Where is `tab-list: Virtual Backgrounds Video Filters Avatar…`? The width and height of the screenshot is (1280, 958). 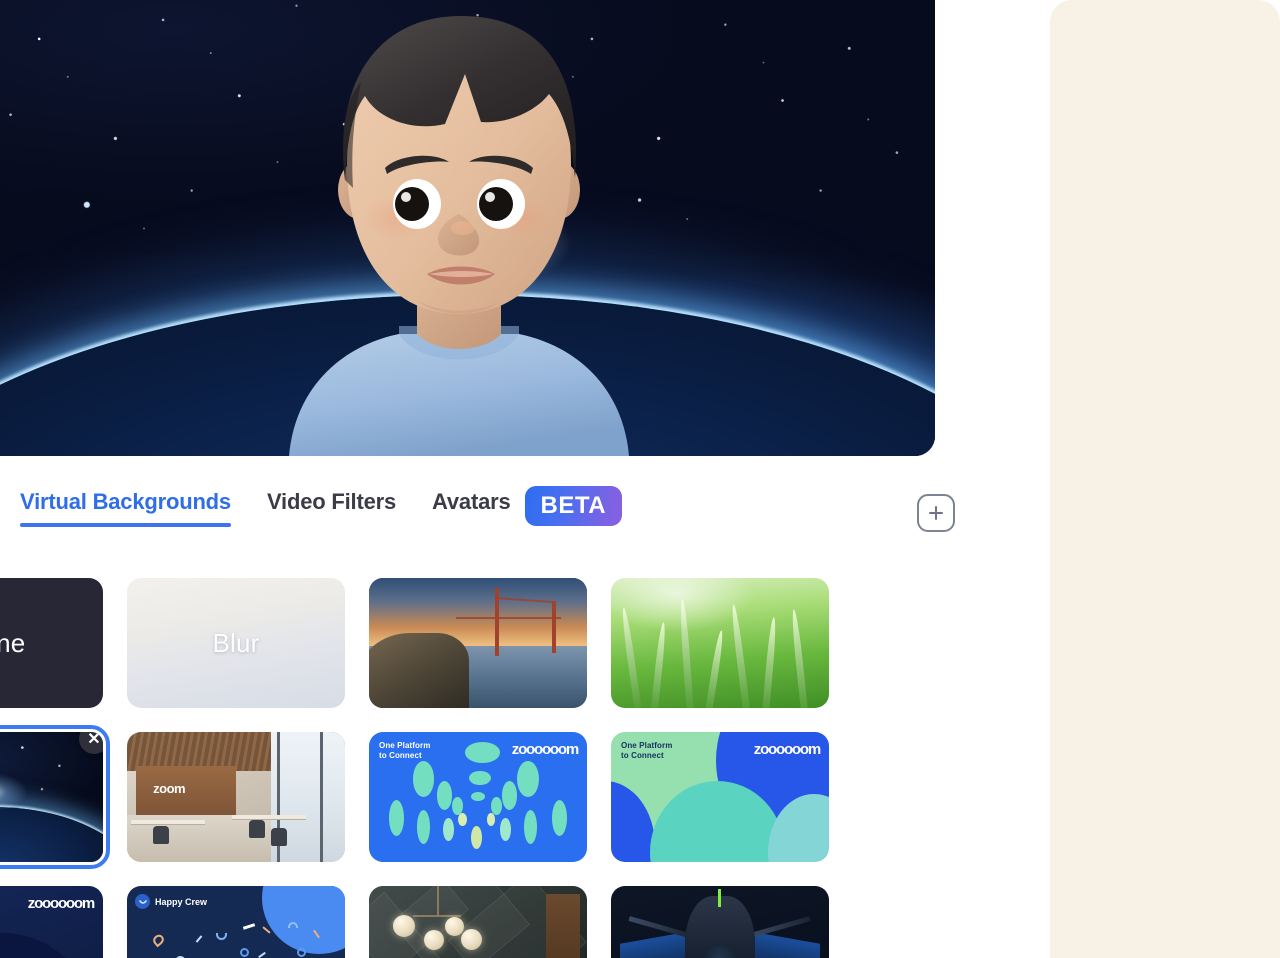
tab-list: Virtual Backgrounds Video Filters Avatar… is located at coordinates (311, 506).